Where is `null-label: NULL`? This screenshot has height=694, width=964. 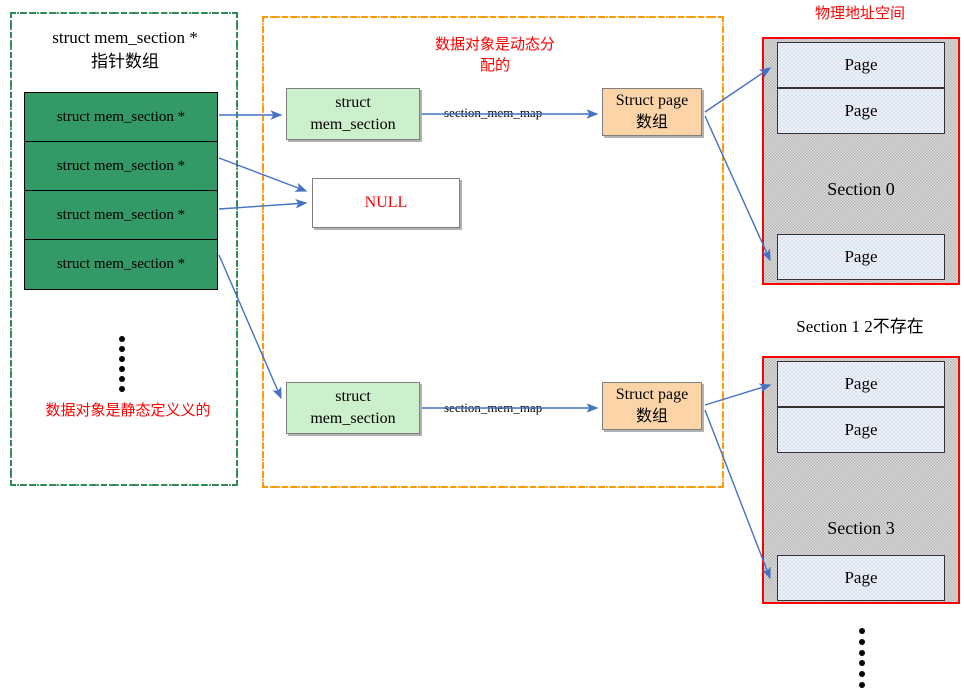
null-label: NULL is located at coordinates (386, 202).